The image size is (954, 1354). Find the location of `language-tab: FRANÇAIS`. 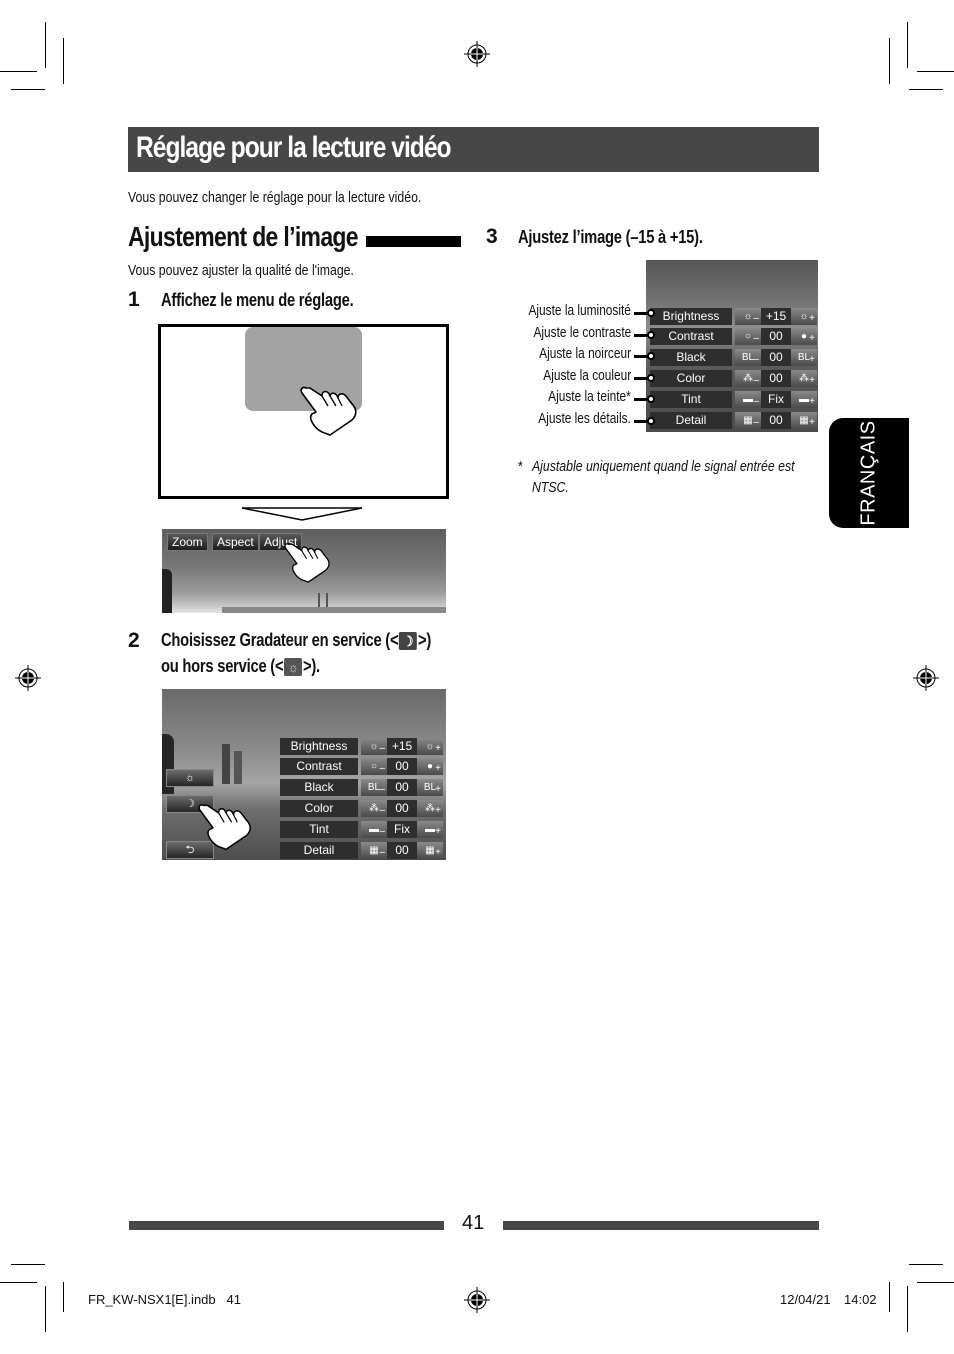

language-tab: FRANÇAIS is located at coordinates (869, 473).